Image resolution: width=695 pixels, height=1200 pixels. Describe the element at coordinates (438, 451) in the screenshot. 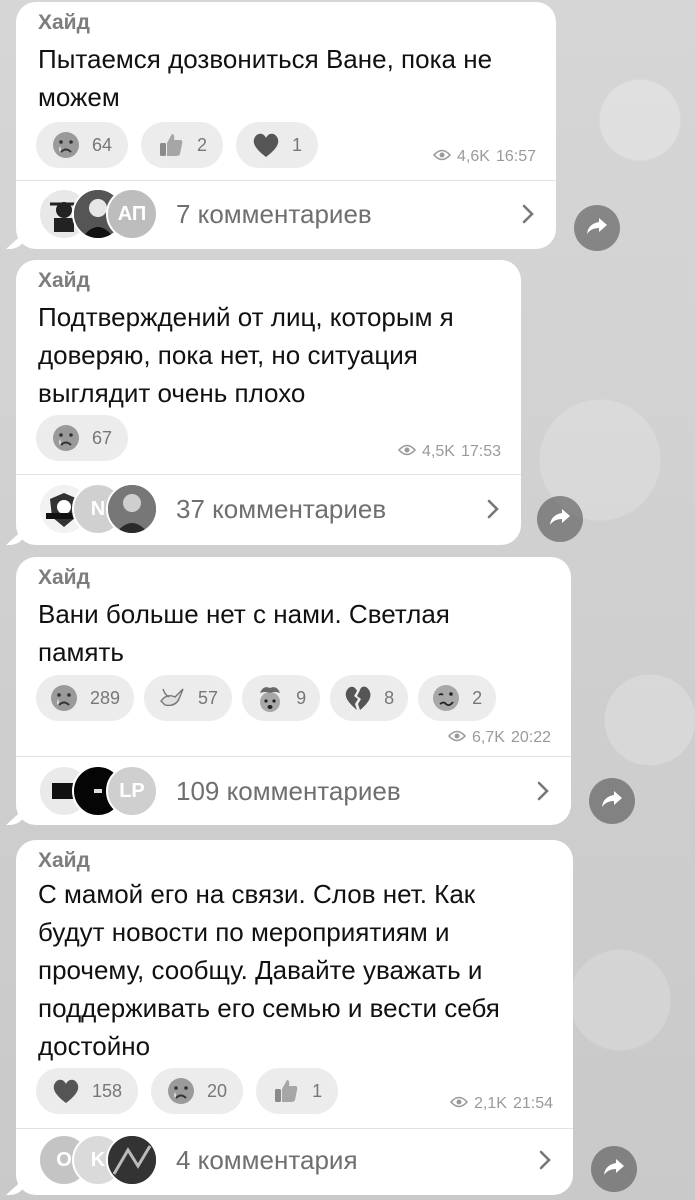

I see `view-count: 4,5K` at that location.